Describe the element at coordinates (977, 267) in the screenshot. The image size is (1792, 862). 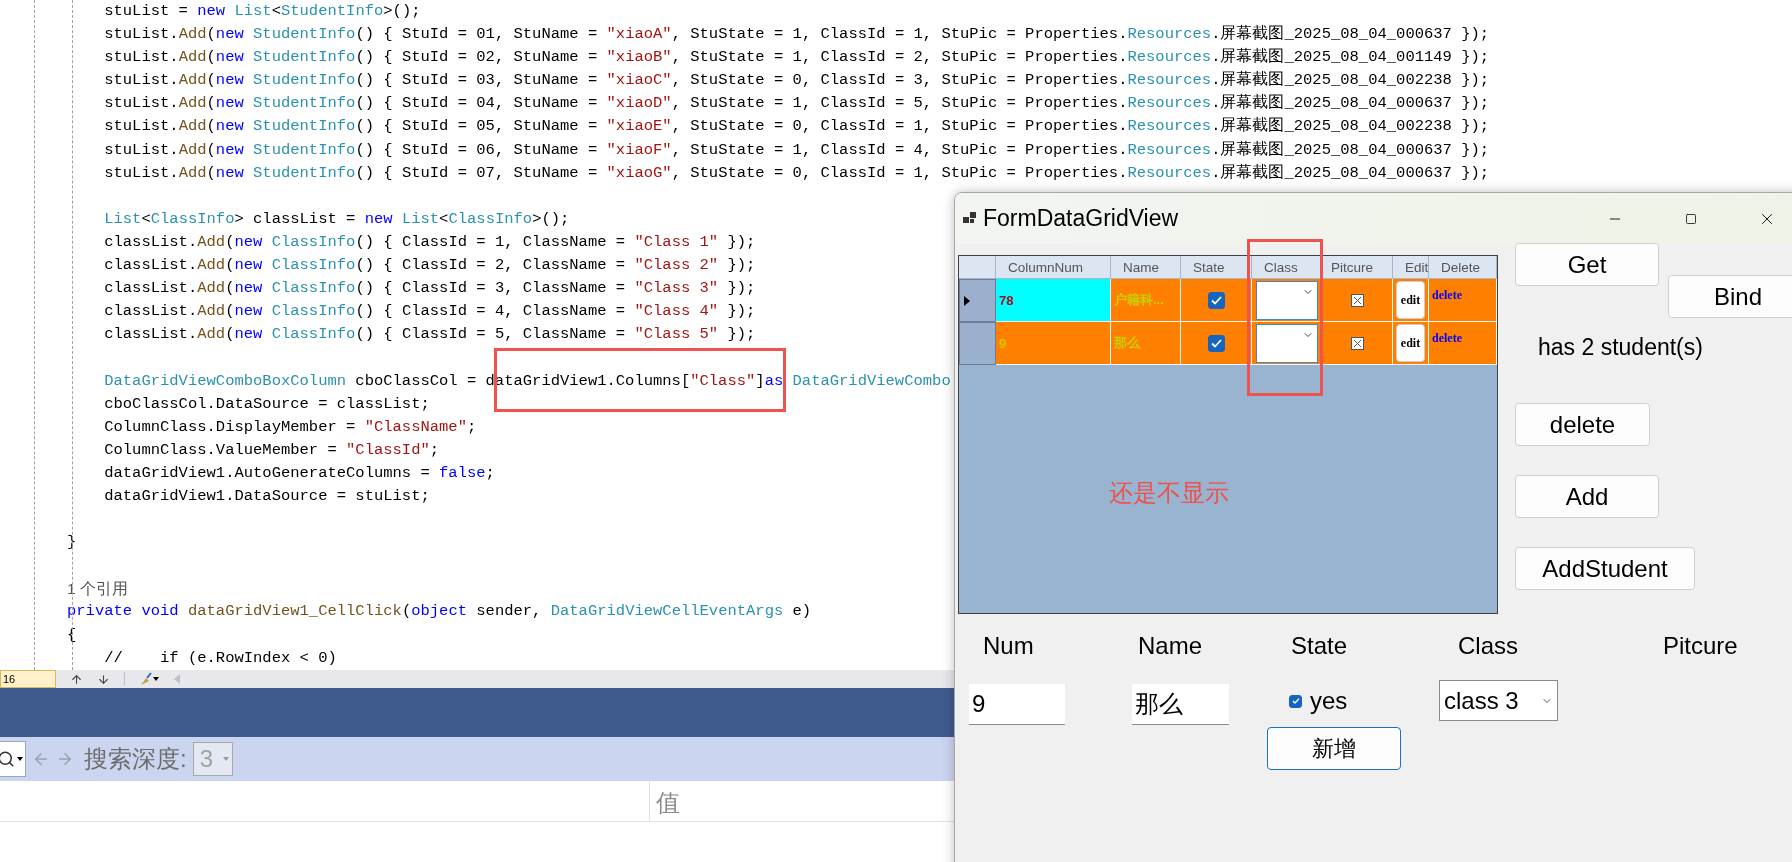
I see `corner-cell` at that location.